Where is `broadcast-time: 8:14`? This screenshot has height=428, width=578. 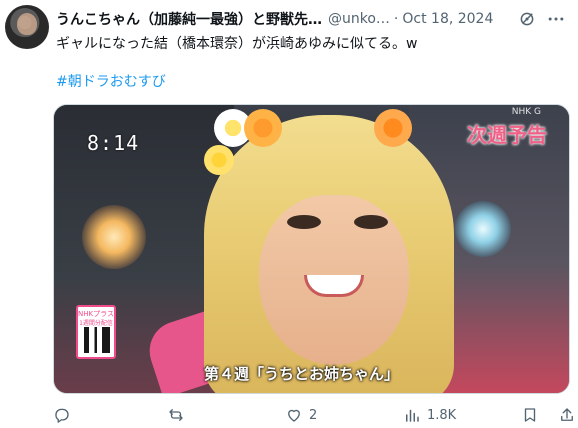 broadcast-time: 8:14 is located at coordinates (113, 143).